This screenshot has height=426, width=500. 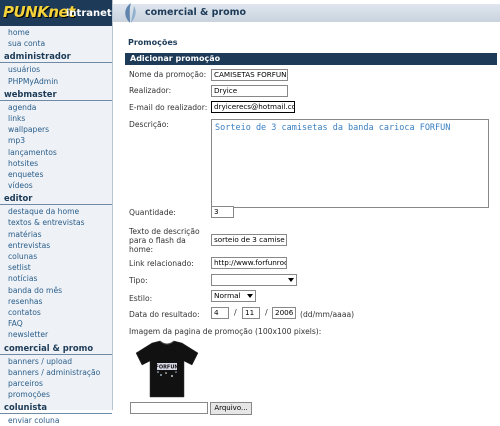 What do you see at coordinates (56, 69) in the screenshot?
I see `sidebar-item-link: usuários` at bounding box center [56, 69].